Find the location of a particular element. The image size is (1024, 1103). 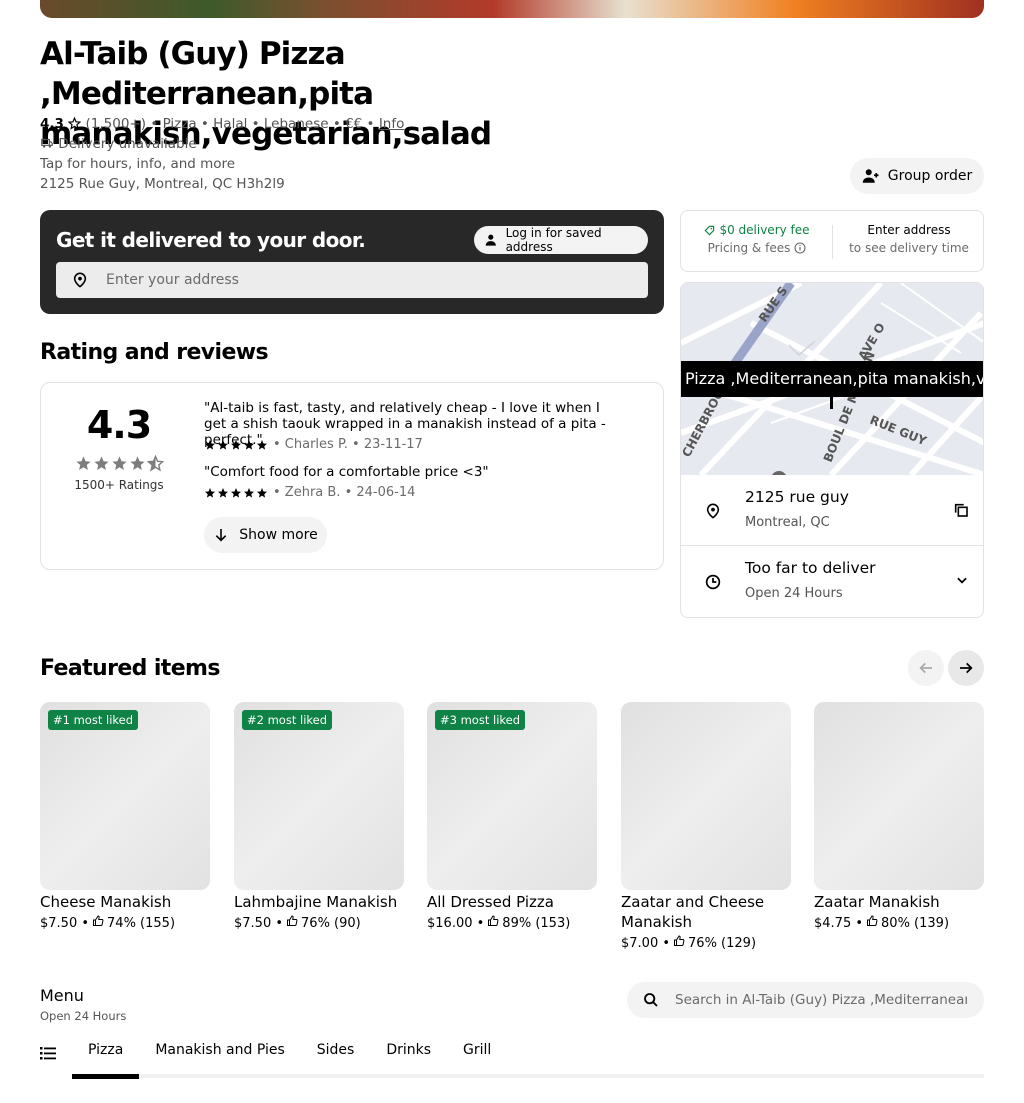

group-order-button: Group order is located at coordinates (917, 176).